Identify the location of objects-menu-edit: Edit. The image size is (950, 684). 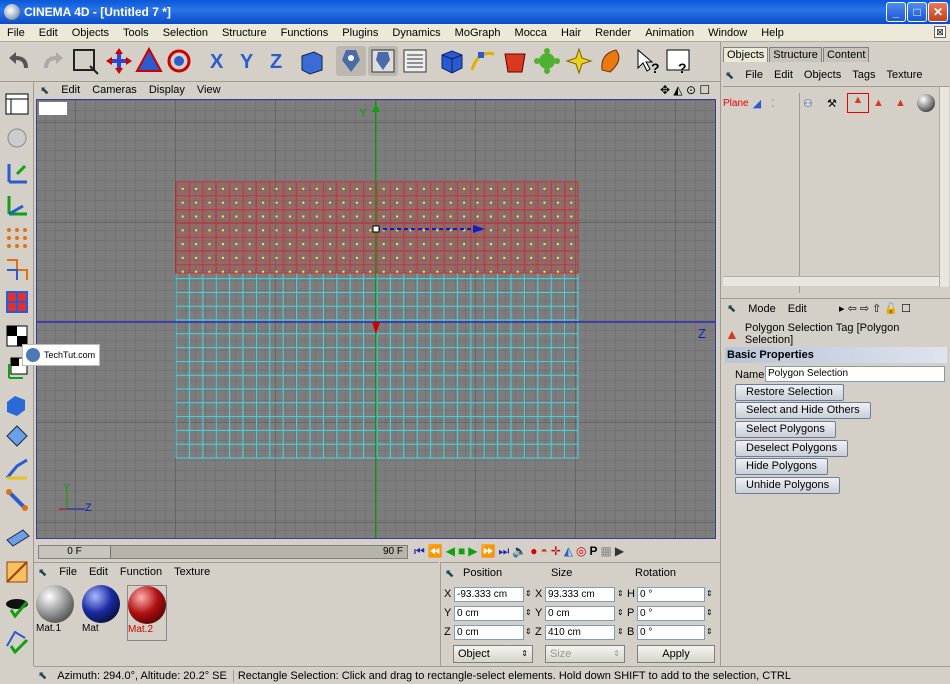
(783, 75).